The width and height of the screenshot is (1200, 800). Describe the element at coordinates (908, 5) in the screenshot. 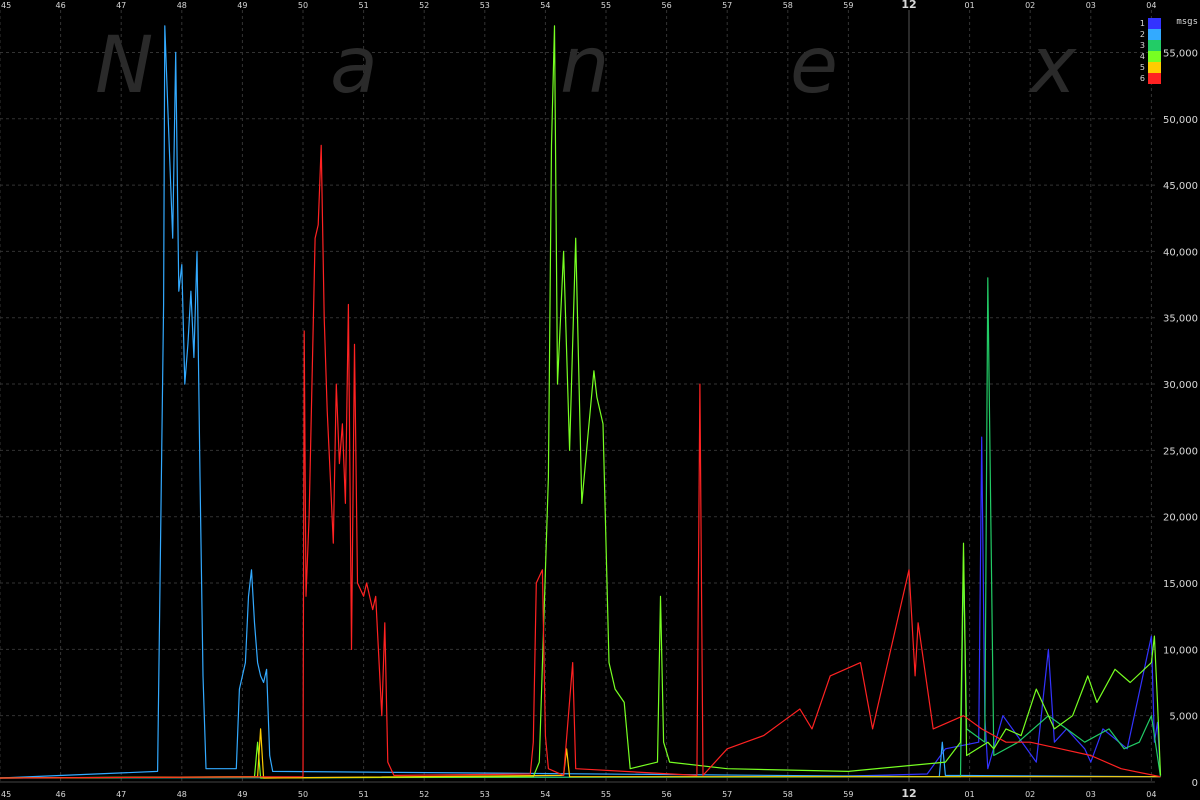

I see `x-tick-label-top: 12` at that location.